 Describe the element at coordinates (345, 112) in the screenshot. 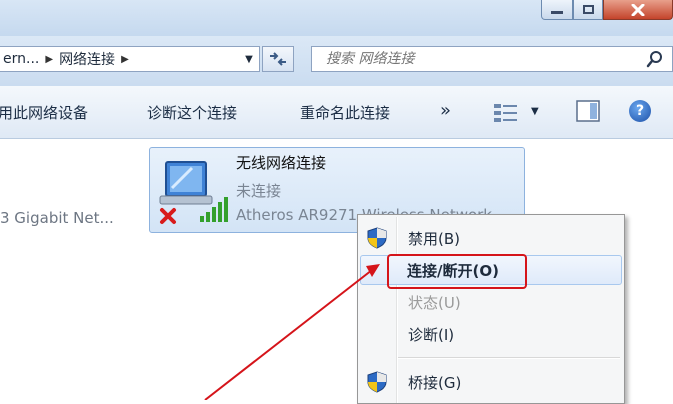

I see `rename-connection-button: 重命名此连接` at that location.